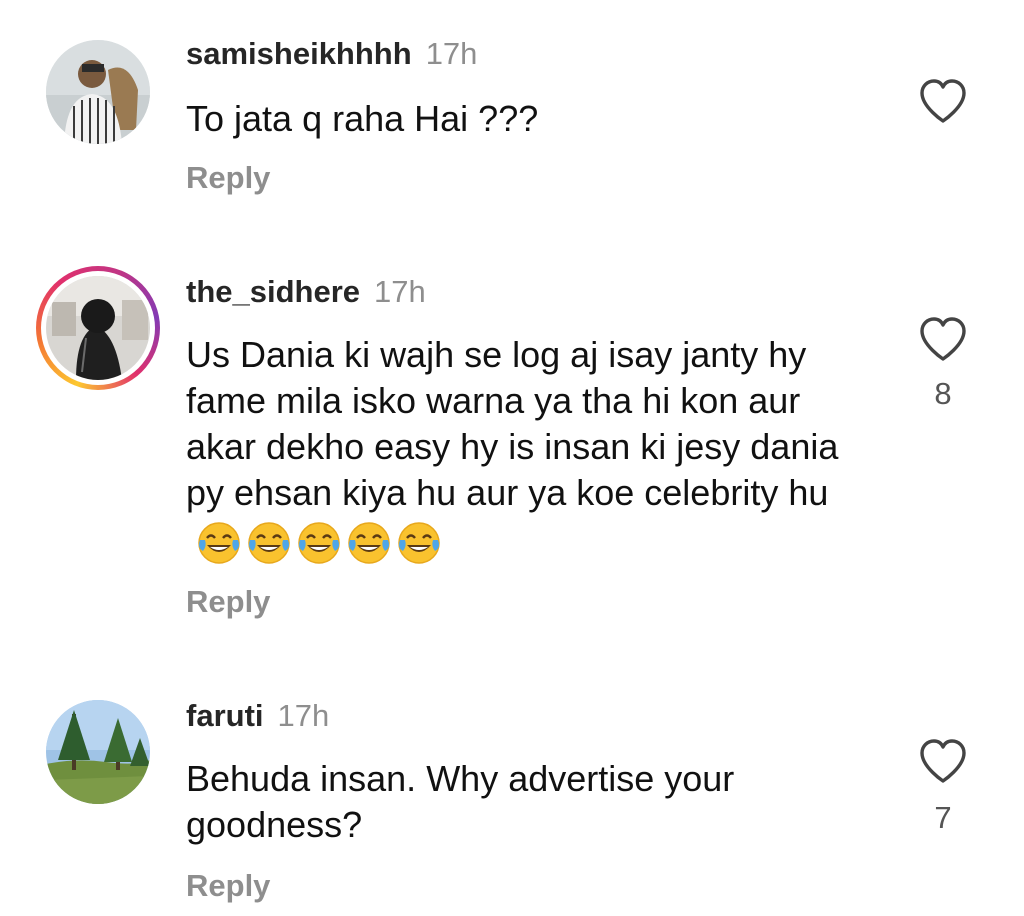  I want to click on comment-header: the_sidhere 17h, so click(306, 292).